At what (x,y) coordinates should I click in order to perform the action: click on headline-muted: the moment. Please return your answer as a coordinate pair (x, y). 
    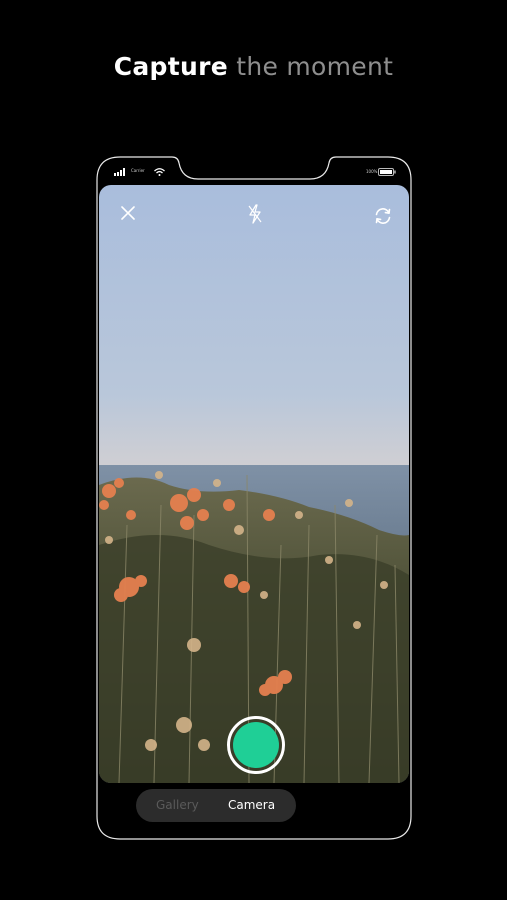
    Looking at the image, I should click on (310, 66).